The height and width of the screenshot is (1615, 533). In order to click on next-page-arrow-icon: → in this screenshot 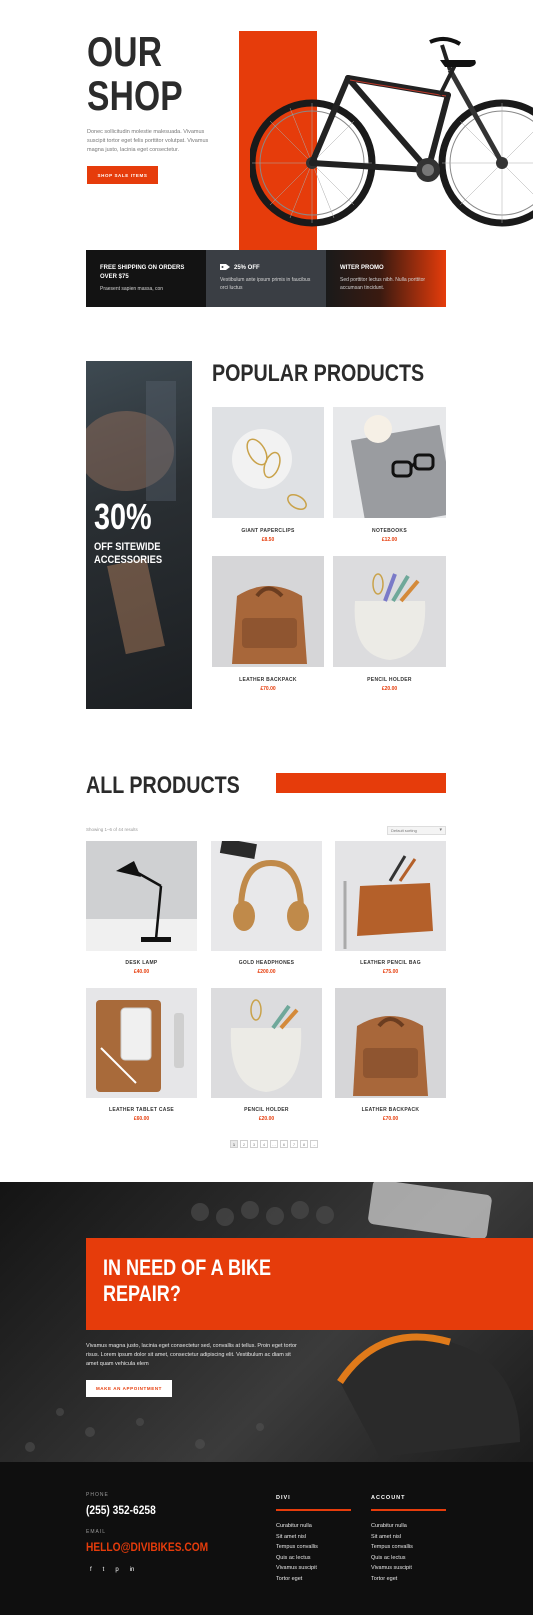, I will do `click(314, 1144)`.